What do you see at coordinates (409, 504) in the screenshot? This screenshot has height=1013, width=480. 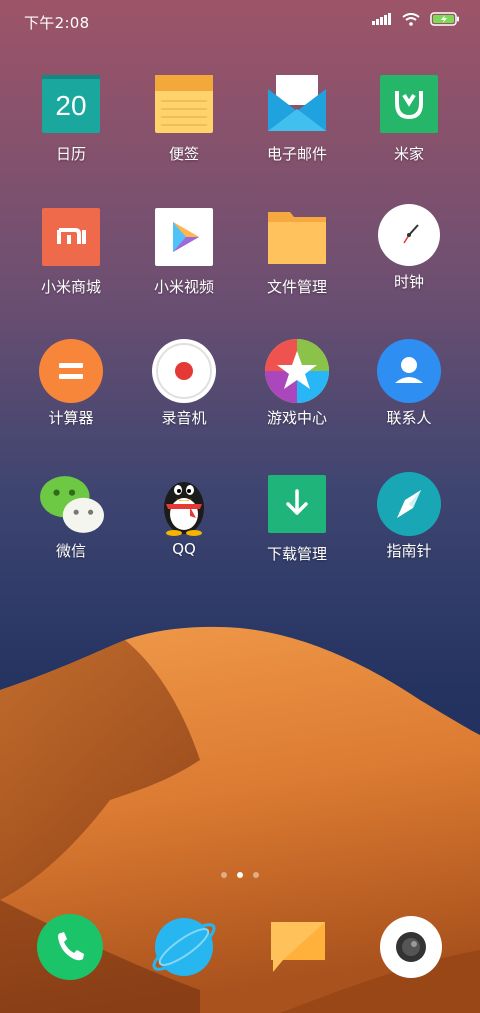 I see `compass-icon` at bounding box center [409, 504].